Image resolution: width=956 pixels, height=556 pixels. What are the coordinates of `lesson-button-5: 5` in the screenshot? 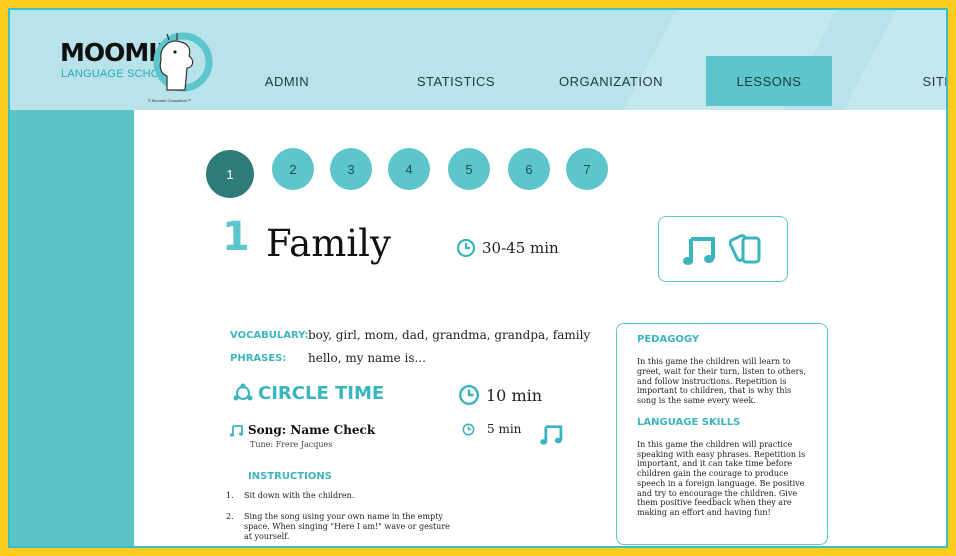 It's located at (469, 169).